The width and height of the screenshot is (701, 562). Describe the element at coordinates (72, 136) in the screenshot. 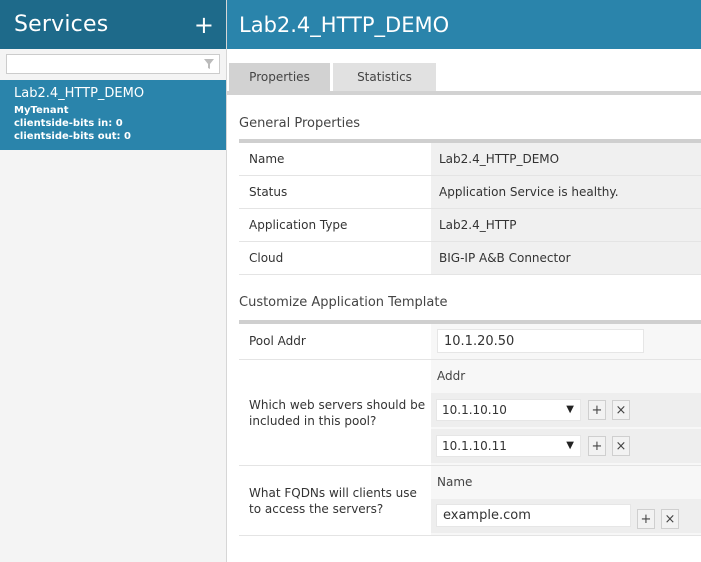

I see `service-item-bits-out: clientside-bits out: 0` at that location.